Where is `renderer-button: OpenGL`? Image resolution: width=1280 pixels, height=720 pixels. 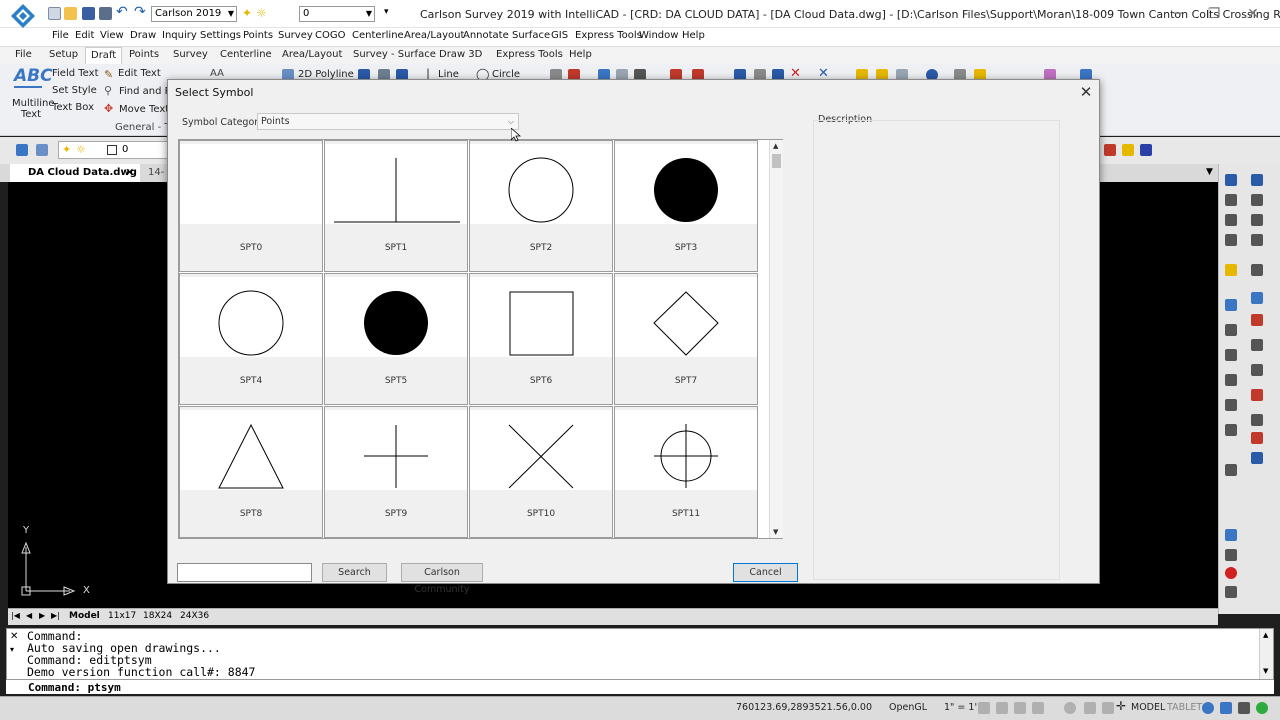
renderer-button: OpenGL is located at coordinates (908, 707).